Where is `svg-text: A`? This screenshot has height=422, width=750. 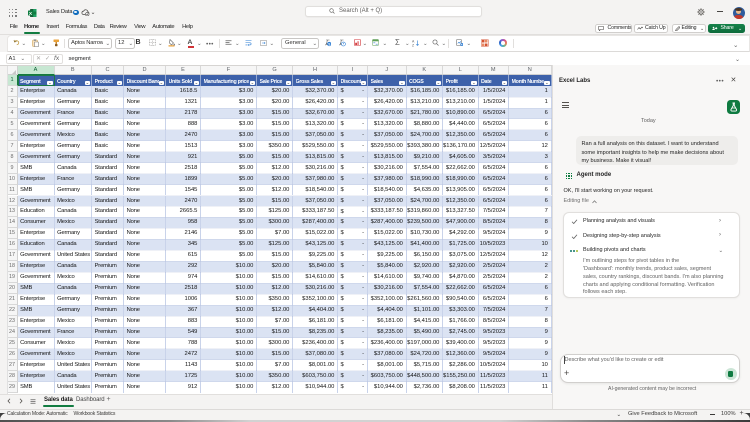 svg-text: A is located at coordinates (413, 41).